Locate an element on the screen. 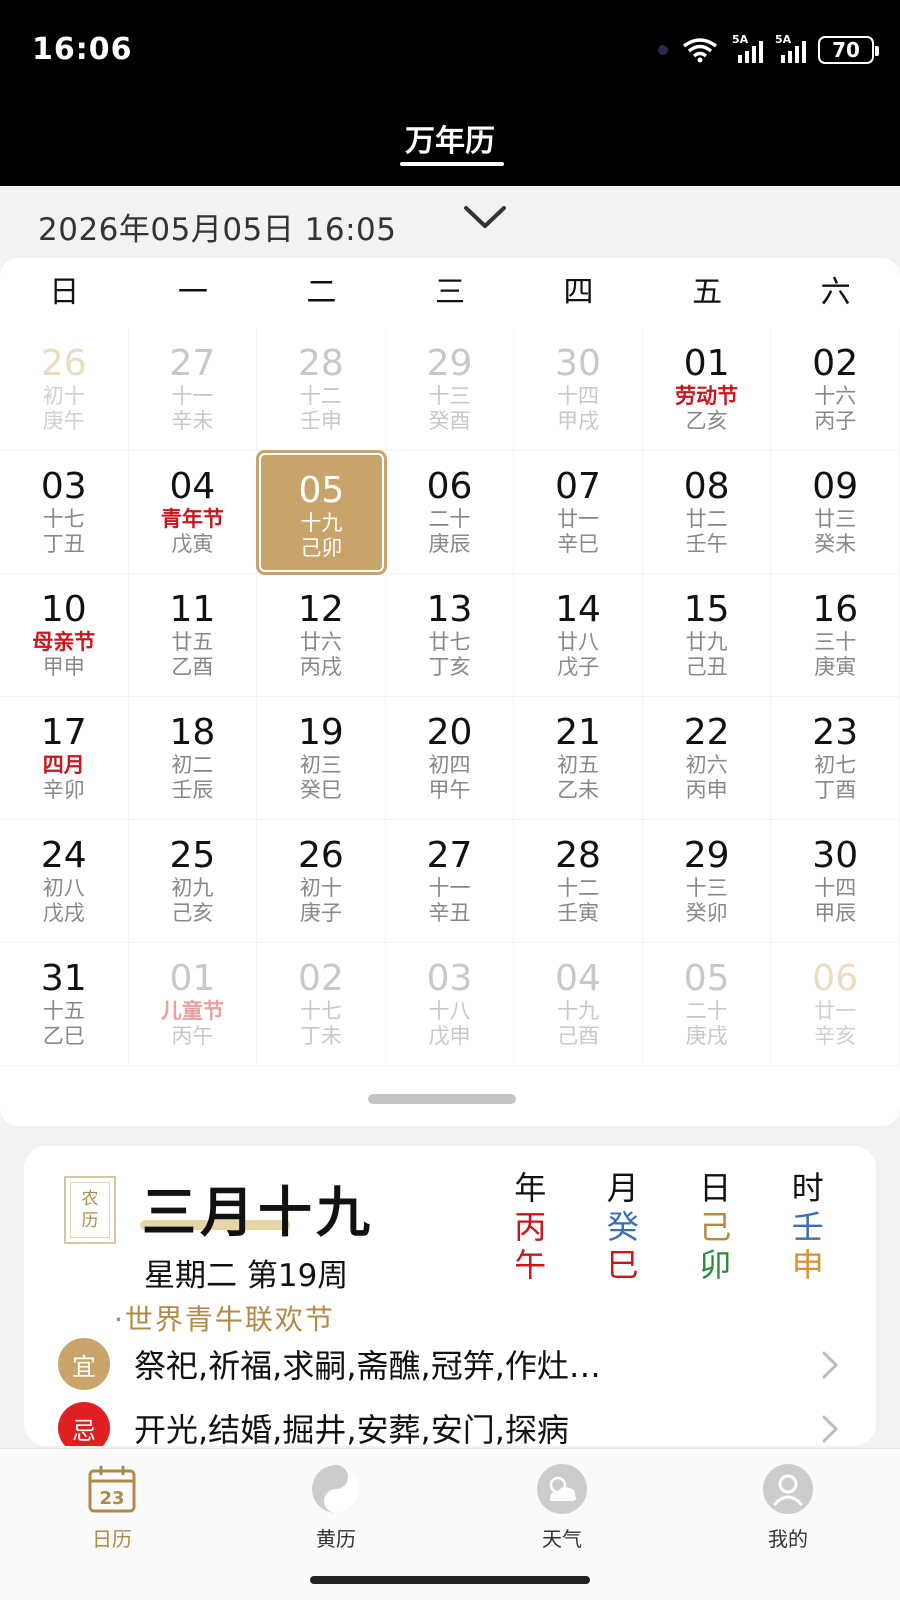 The width and height of the screenshot is (900, 1600). tab-label: 天气 is located at coordinates (562, 1539).